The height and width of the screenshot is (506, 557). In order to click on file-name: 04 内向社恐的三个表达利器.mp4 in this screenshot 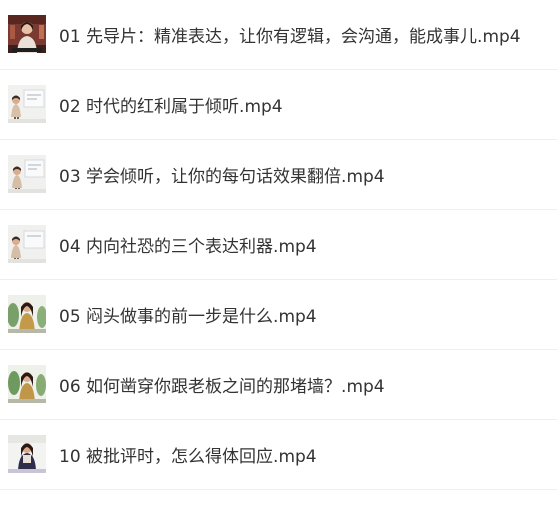, I will do `click(188, 247)`.